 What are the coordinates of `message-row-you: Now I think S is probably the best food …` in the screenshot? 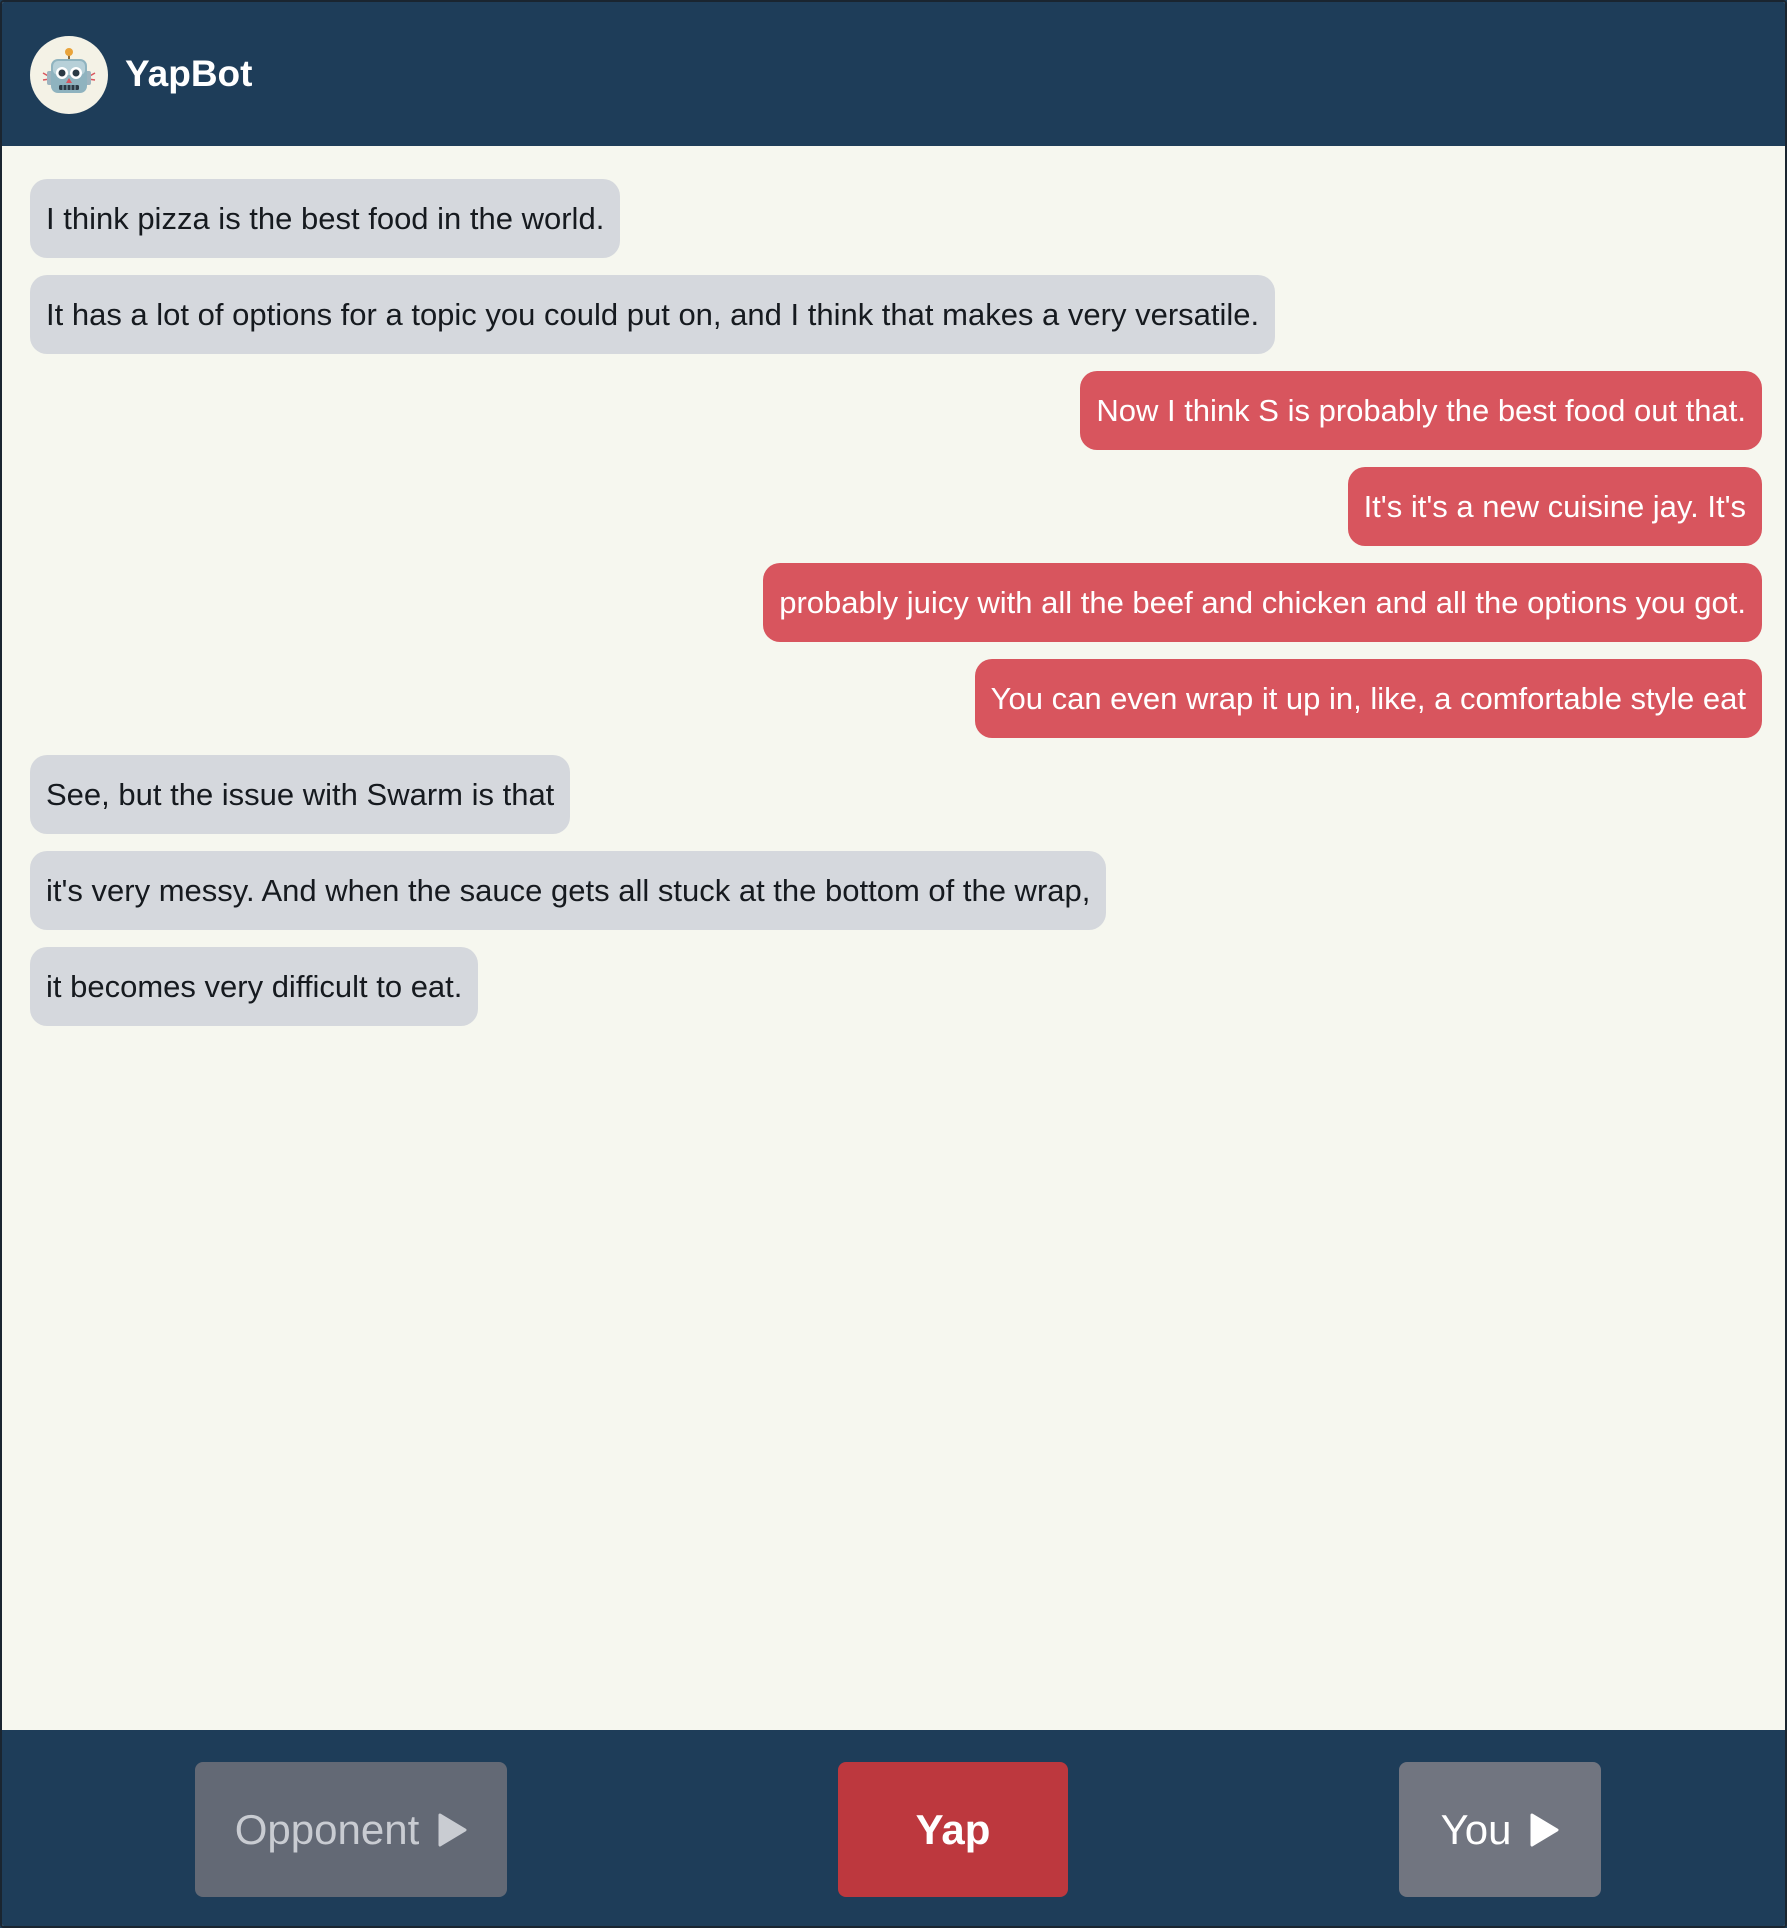 It's located at (896, 410).